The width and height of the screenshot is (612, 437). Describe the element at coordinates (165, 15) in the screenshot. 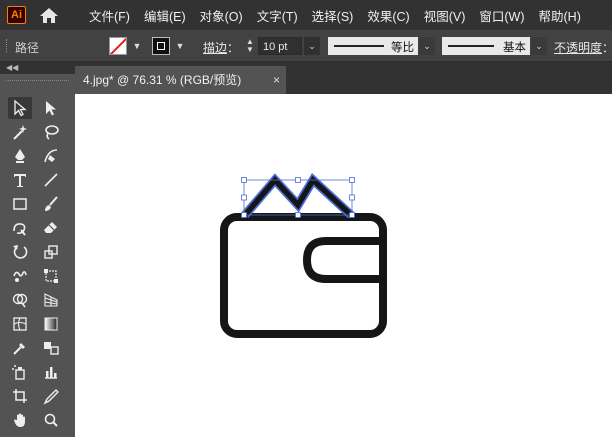

I see `menu-edit: 编辑(E)` at that location.